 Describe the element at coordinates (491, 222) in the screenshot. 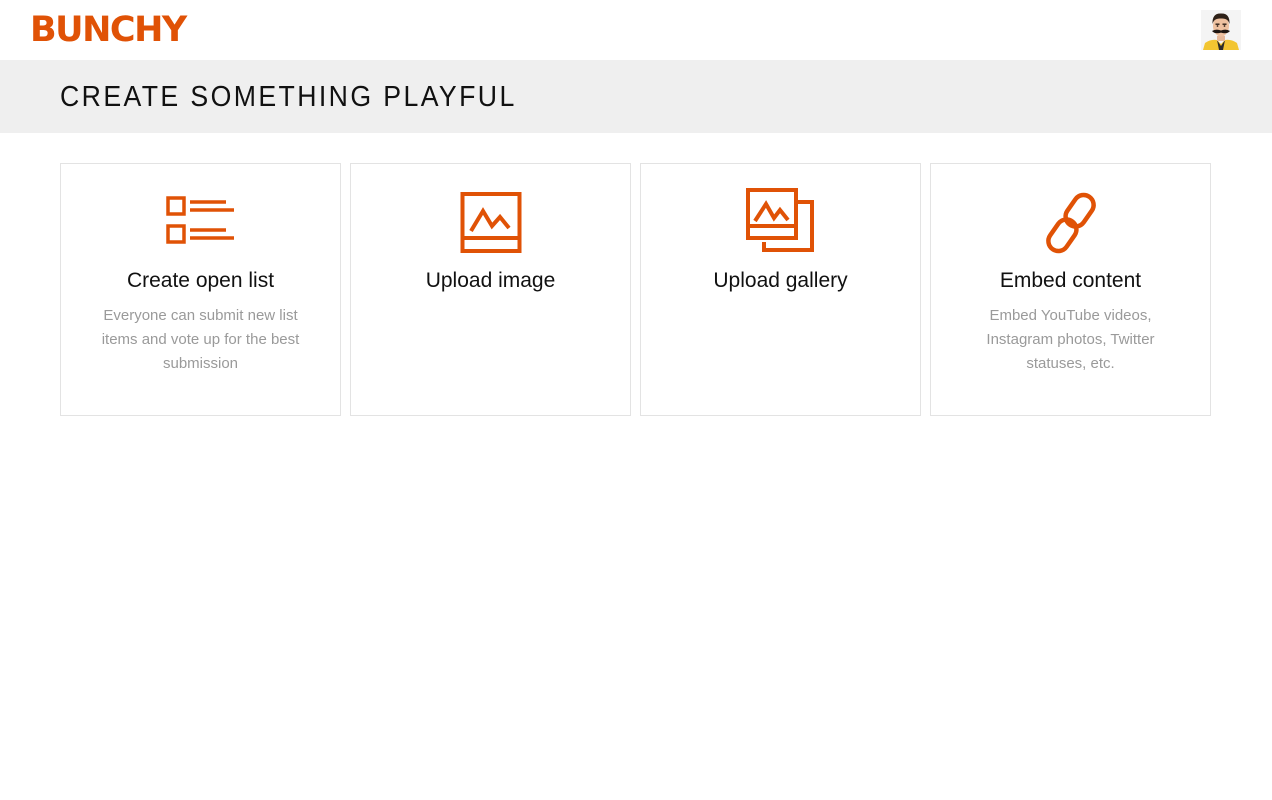

I see `image-icon` at that location.